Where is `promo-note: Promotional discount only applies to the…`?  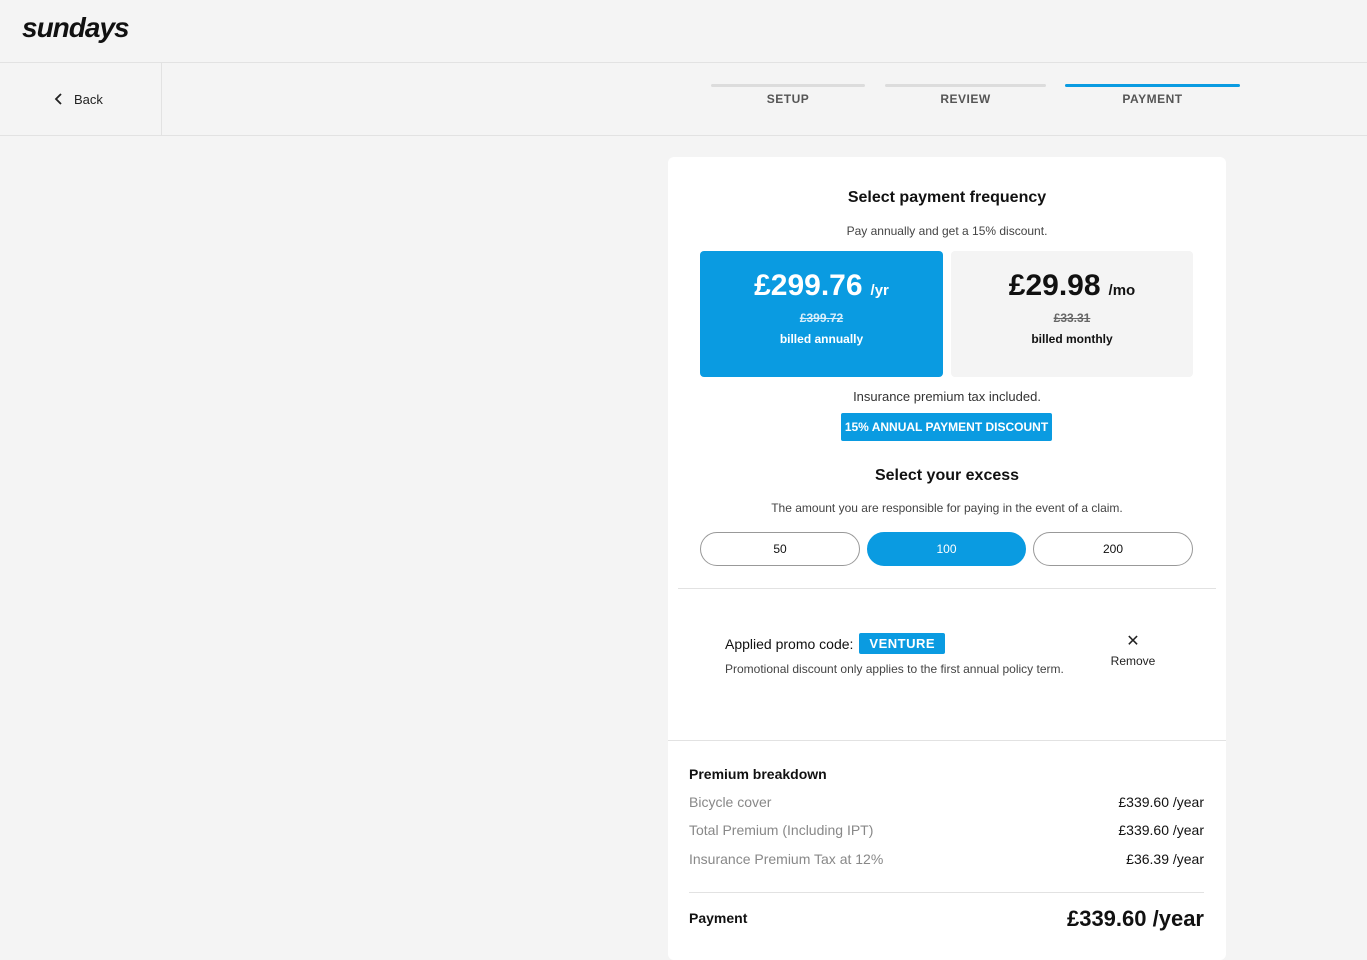 promo-note: Promotional discount only applies to the… is located at coordinates (894, 669).